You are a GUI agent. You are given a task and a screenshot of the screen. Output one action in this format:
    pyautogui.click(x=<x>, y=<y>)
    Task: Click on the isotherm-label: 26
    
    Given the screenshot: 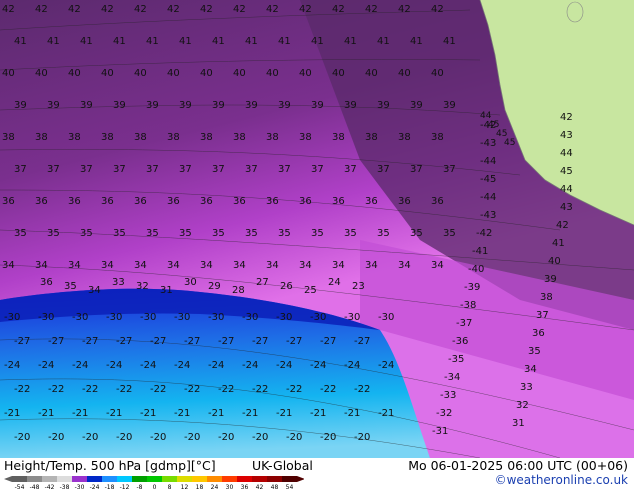 What is the action you would take?
    pyautogui.click(x=286, y=286)
    